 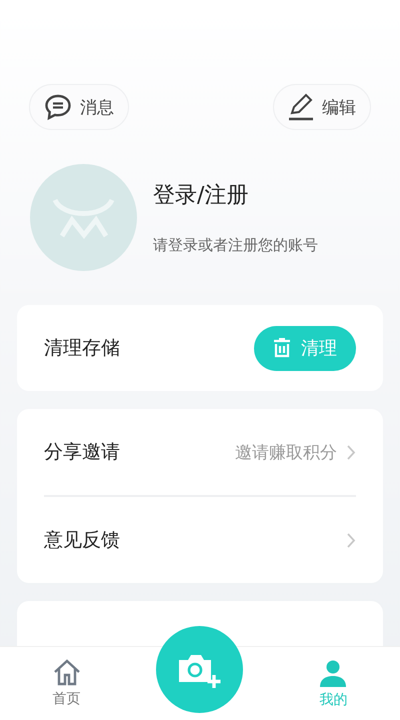 I want to click on login-hint-text: 请登录或者注册您的账号, so click(x=235, y=245).